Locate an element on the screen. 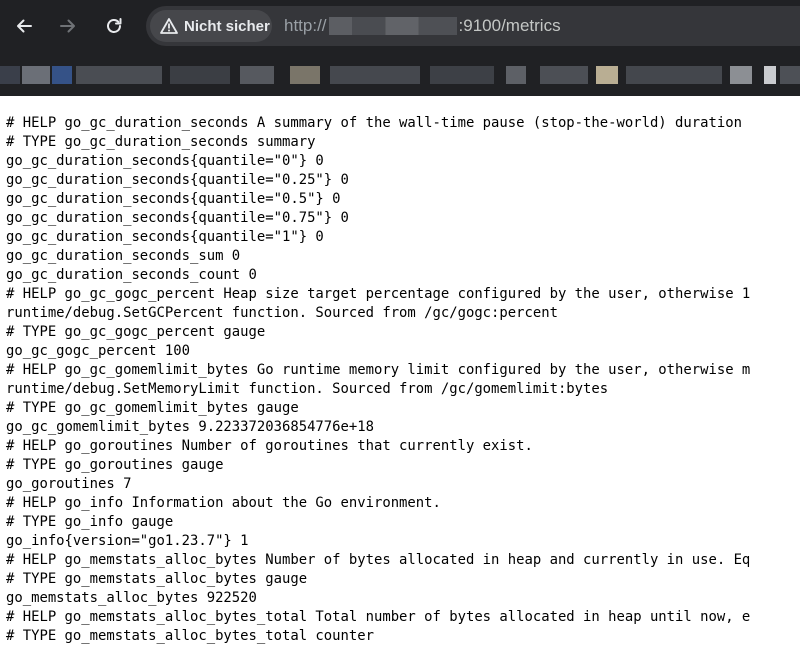  metrics-line: go_memstats_alloc_bytes 922520 is located at coordinates (131, 598).